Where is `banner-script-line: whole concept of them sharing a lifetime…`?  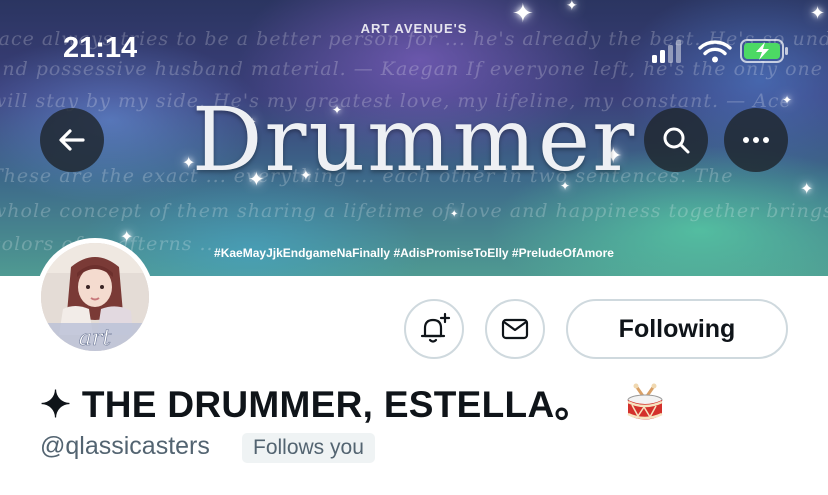
banner-script-line: whole concept of them sharing a lifetime… is located at coordinates (414, 211).